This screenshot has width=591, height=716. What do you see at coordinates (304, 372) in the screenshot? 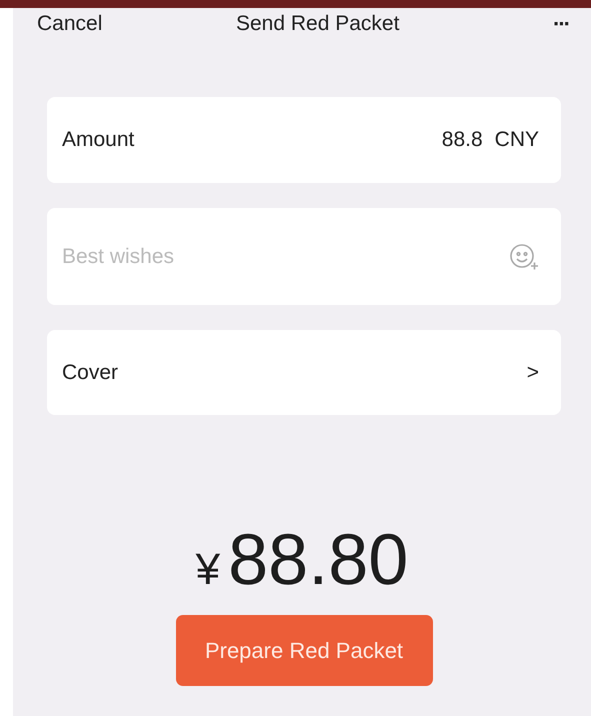
I see `cover-row: Cover >` at bounding box center [304, 372].